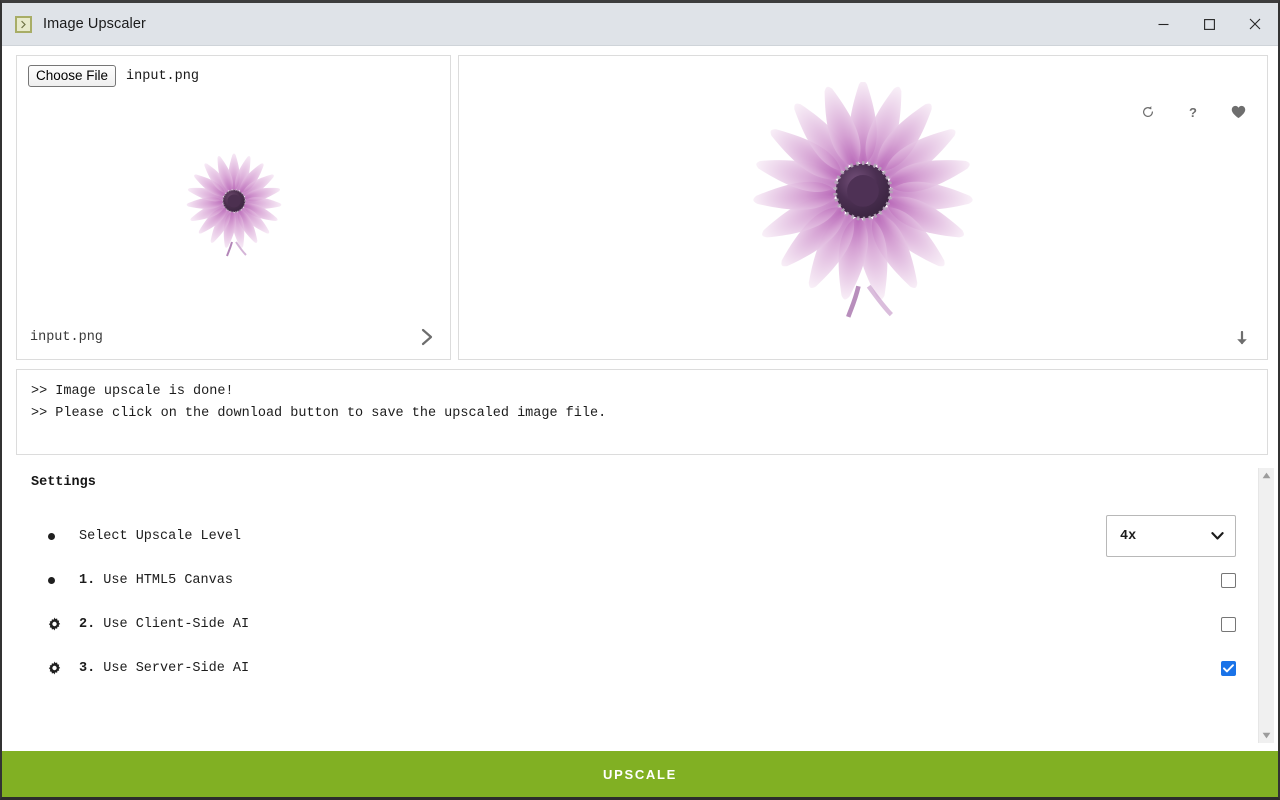 The image size is (1280, 800). What do you see at coordinates (644, 668) in the screenshot?
I see `setting-row: 3. Use Server-Side AI` at bounding box center [644, 668].